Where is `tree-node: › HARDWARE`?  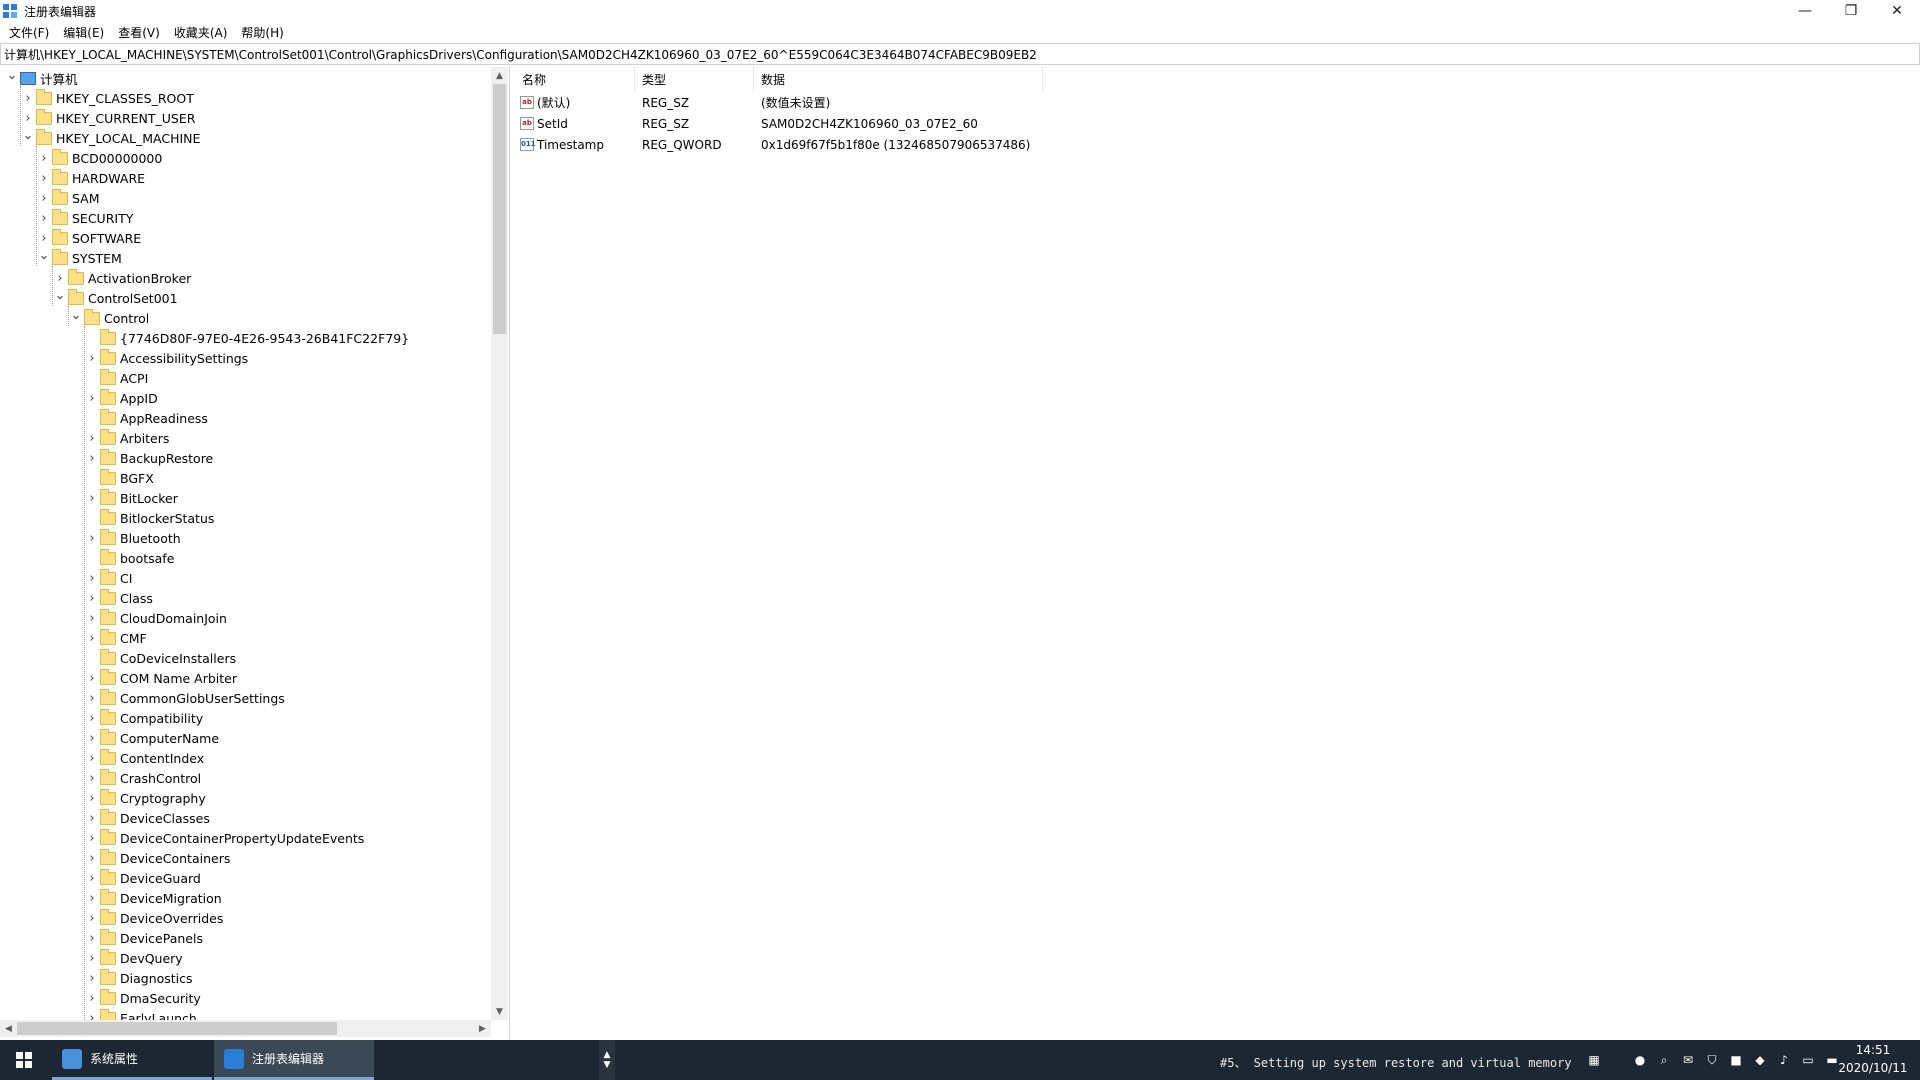 tree-node: › HARDWARE is located at coordinates (90, 178).